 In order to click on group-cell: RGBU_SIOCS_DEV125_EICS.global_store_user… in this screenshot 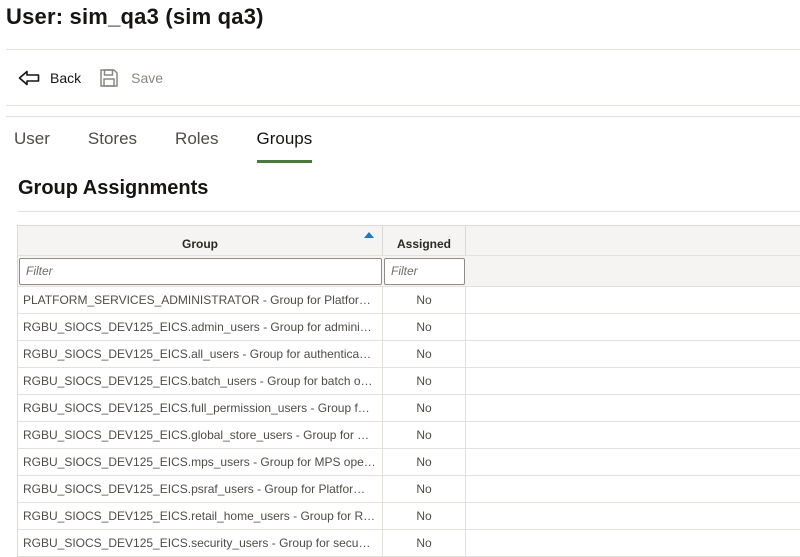, I will do `click(200, 435)`.